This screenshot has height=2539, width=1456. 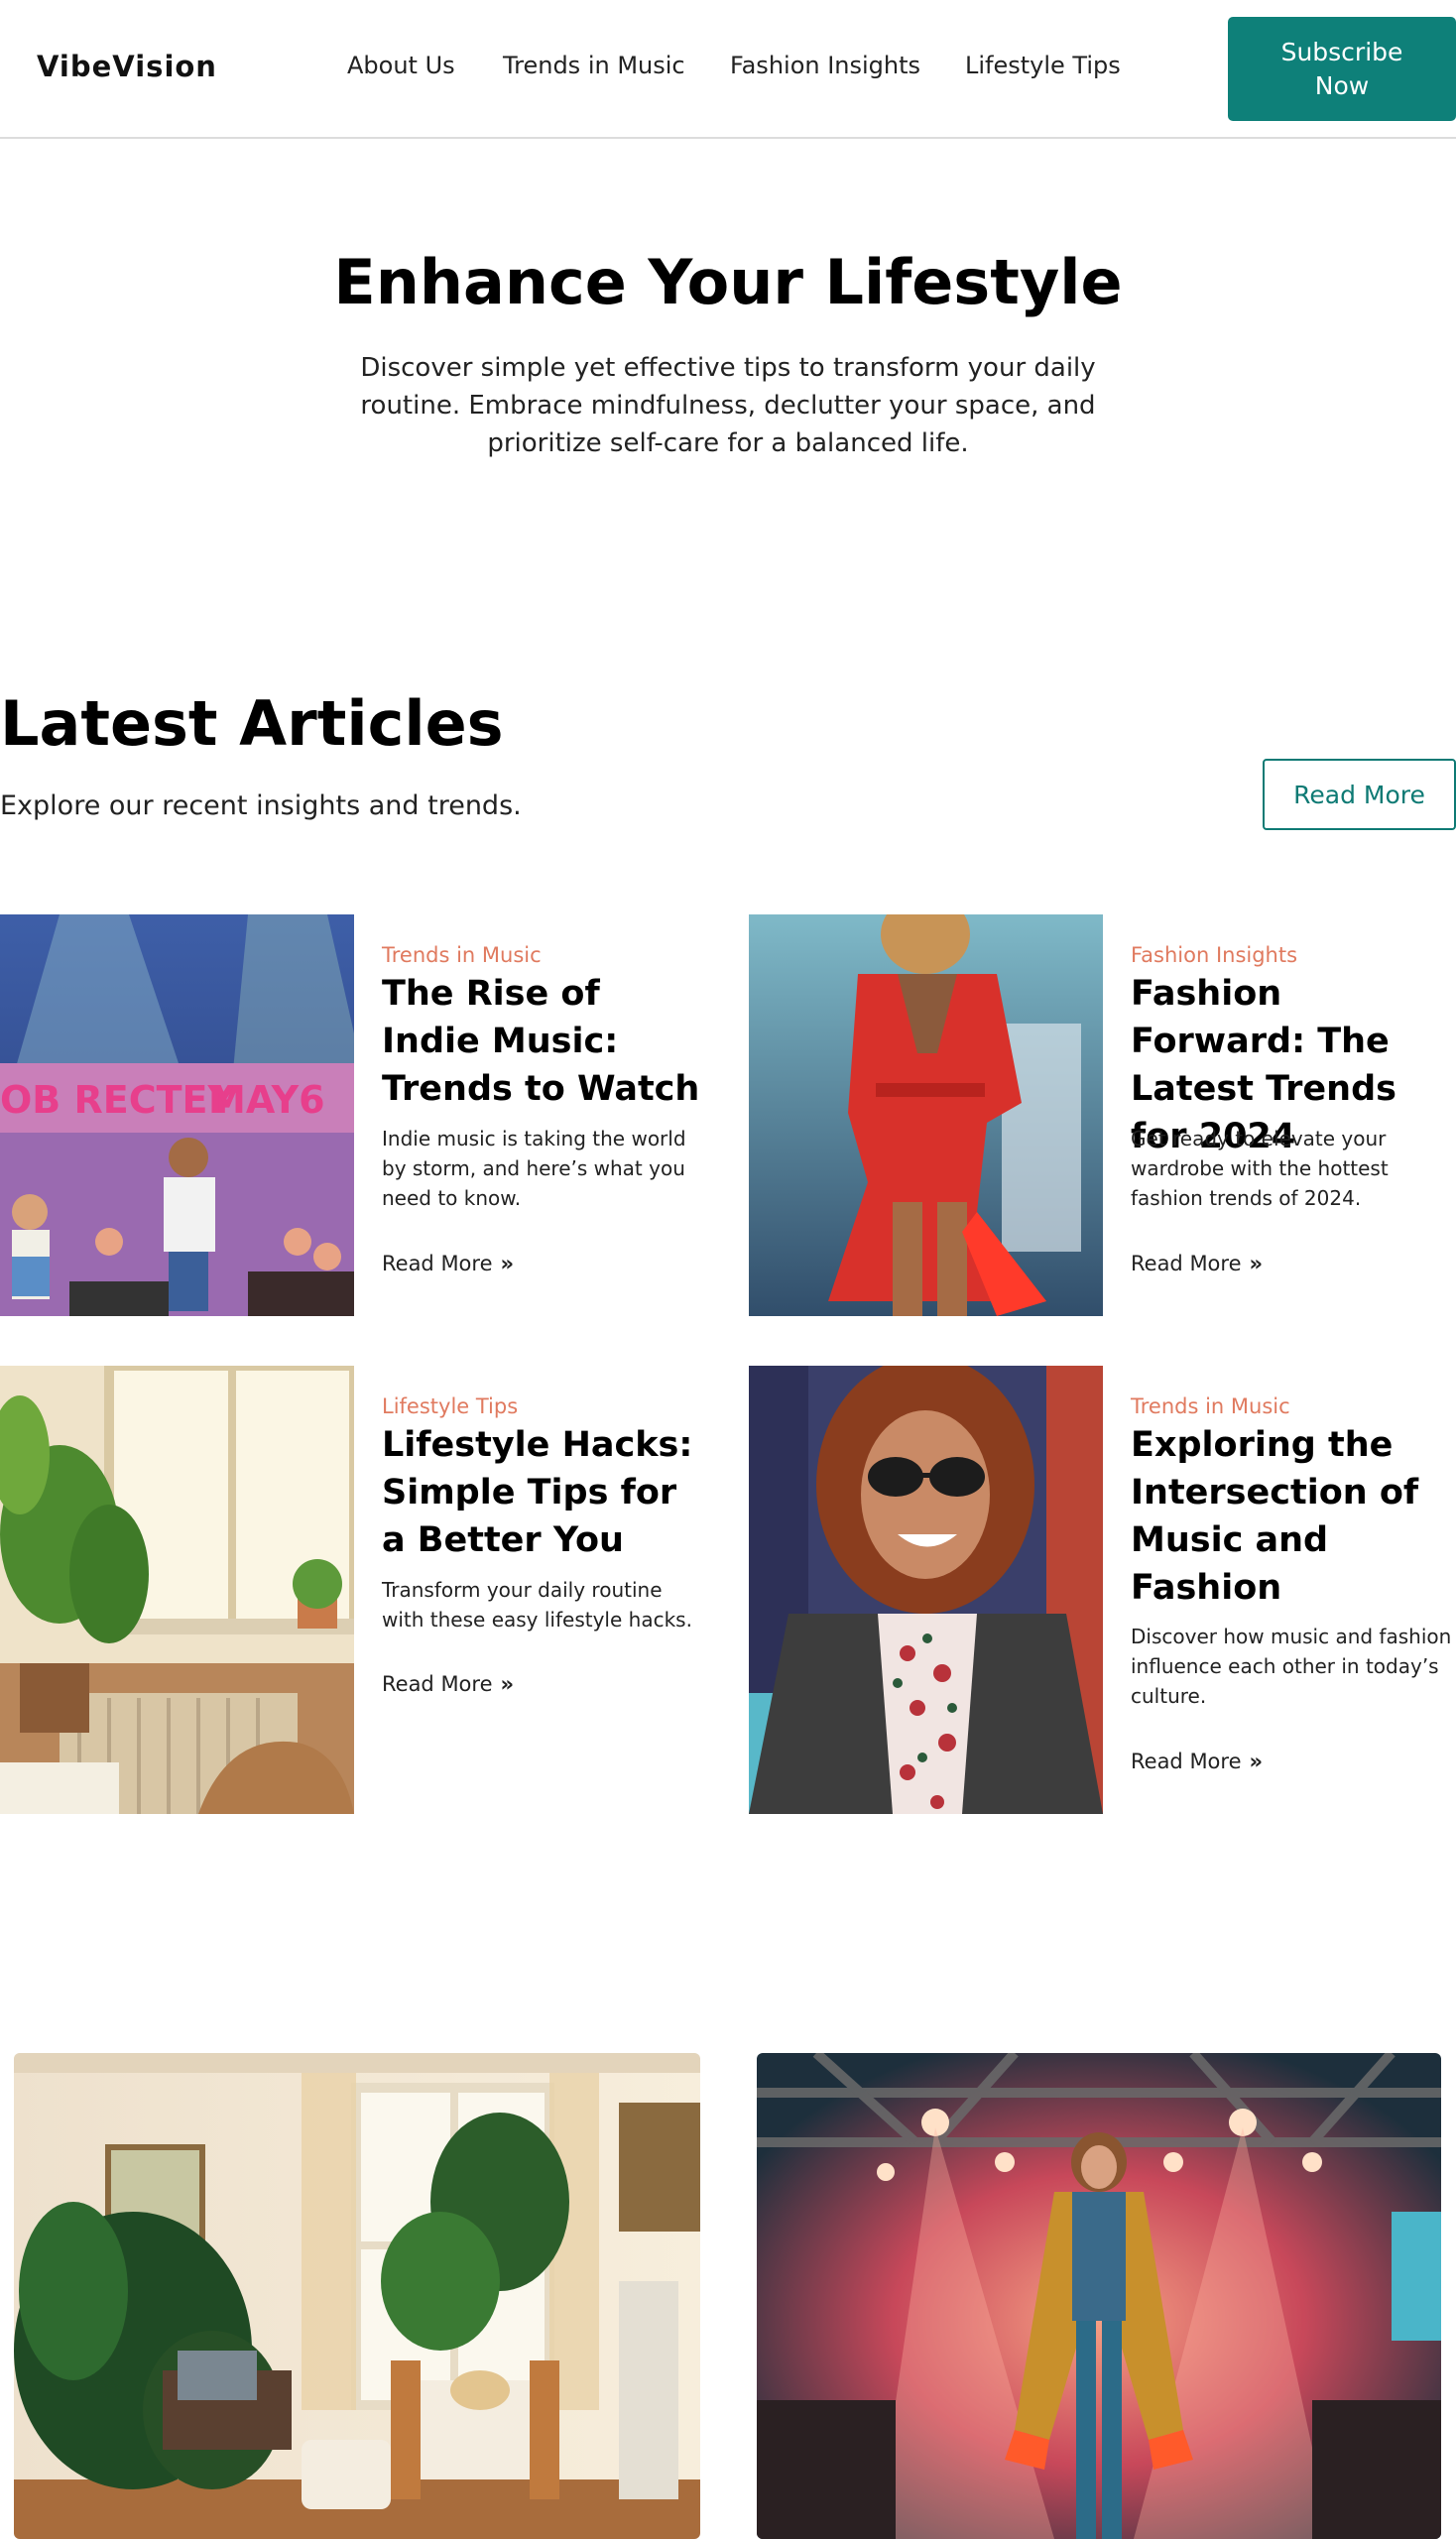 I want to click on article-image-red-dress, so click(x=926, y=1115).